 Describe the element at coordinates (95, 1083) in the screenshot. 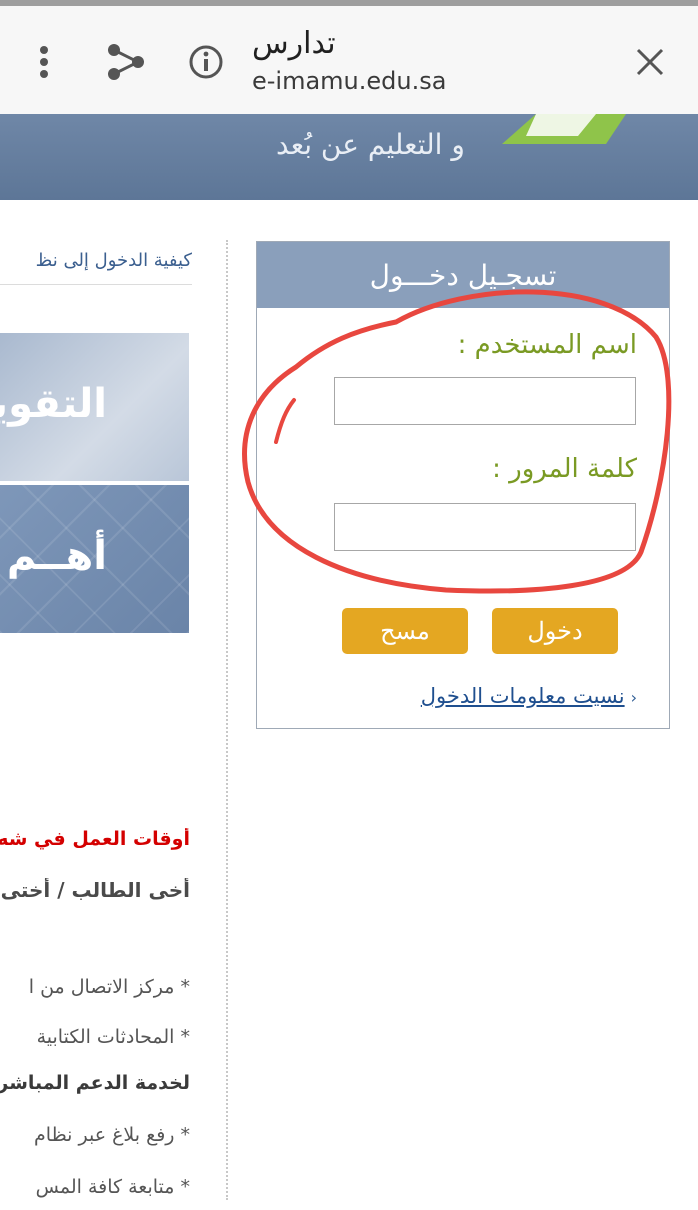

I see `info-line-direct-support: لخدمة الدعم المباشر` at that location.